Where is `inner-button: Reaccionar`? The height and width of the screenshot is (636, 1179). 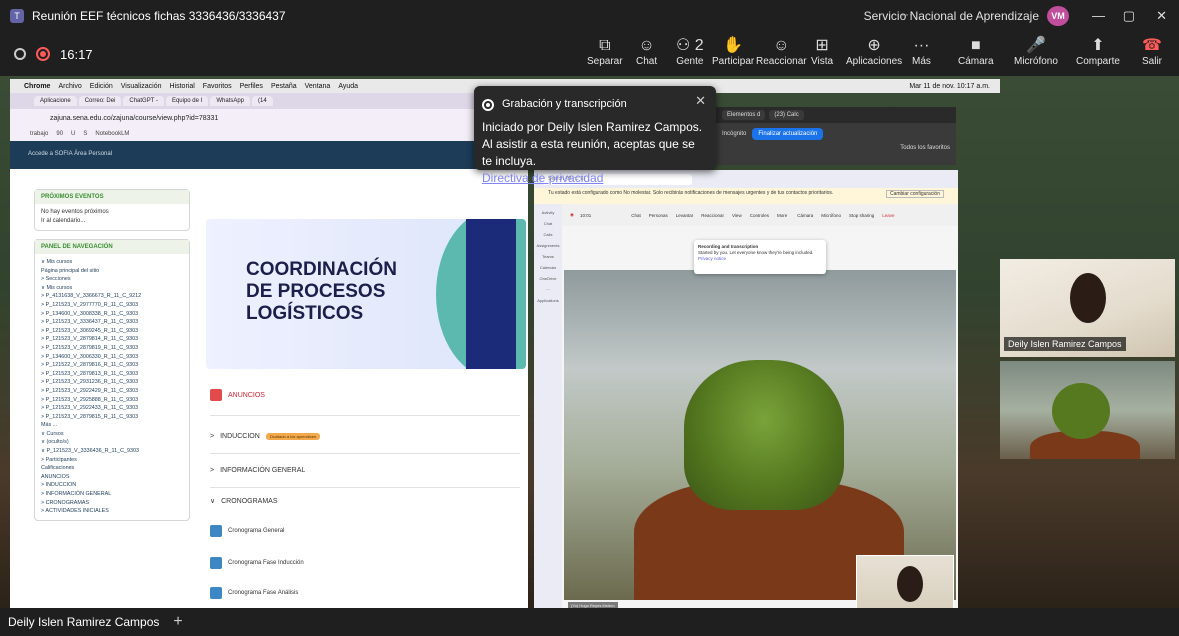
inner-button: Reaccionar is located at coordinates (712, 215).